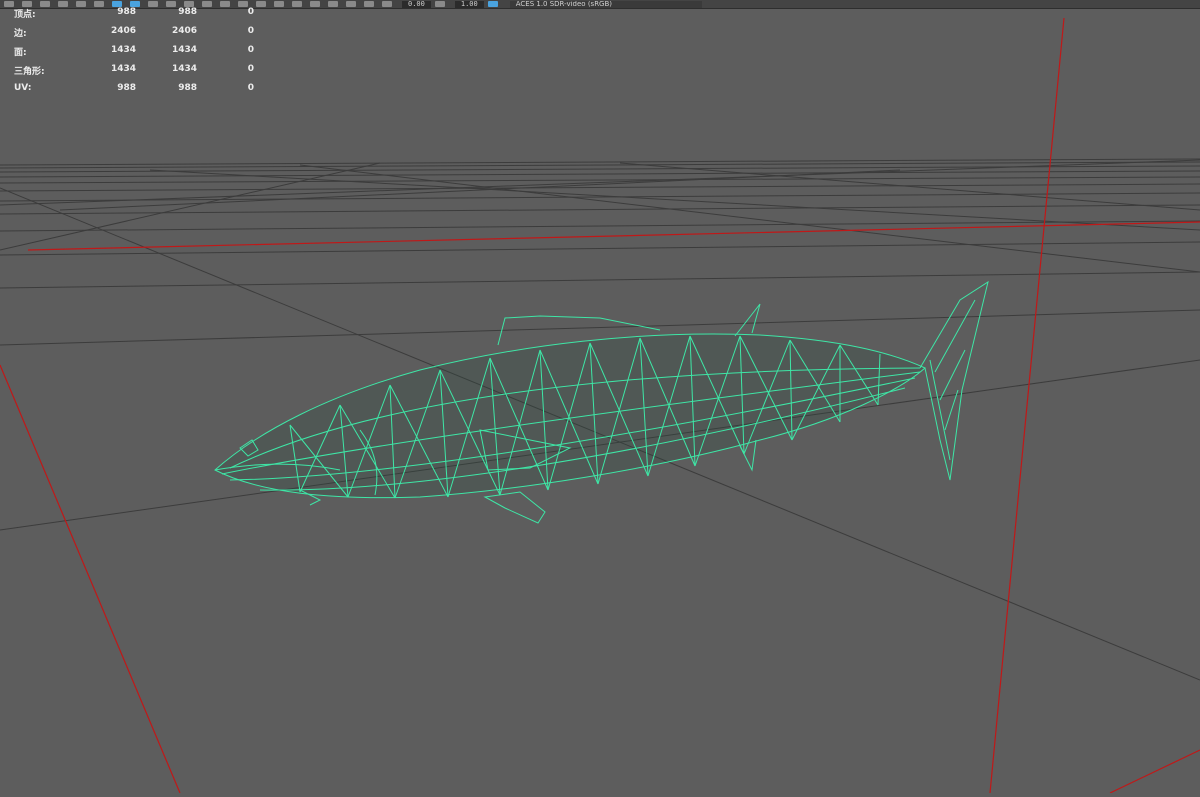 Image resolution: width=1200 pixels, height=797 pixels. I want to click on hud-label: UV:, so click(23, 88).